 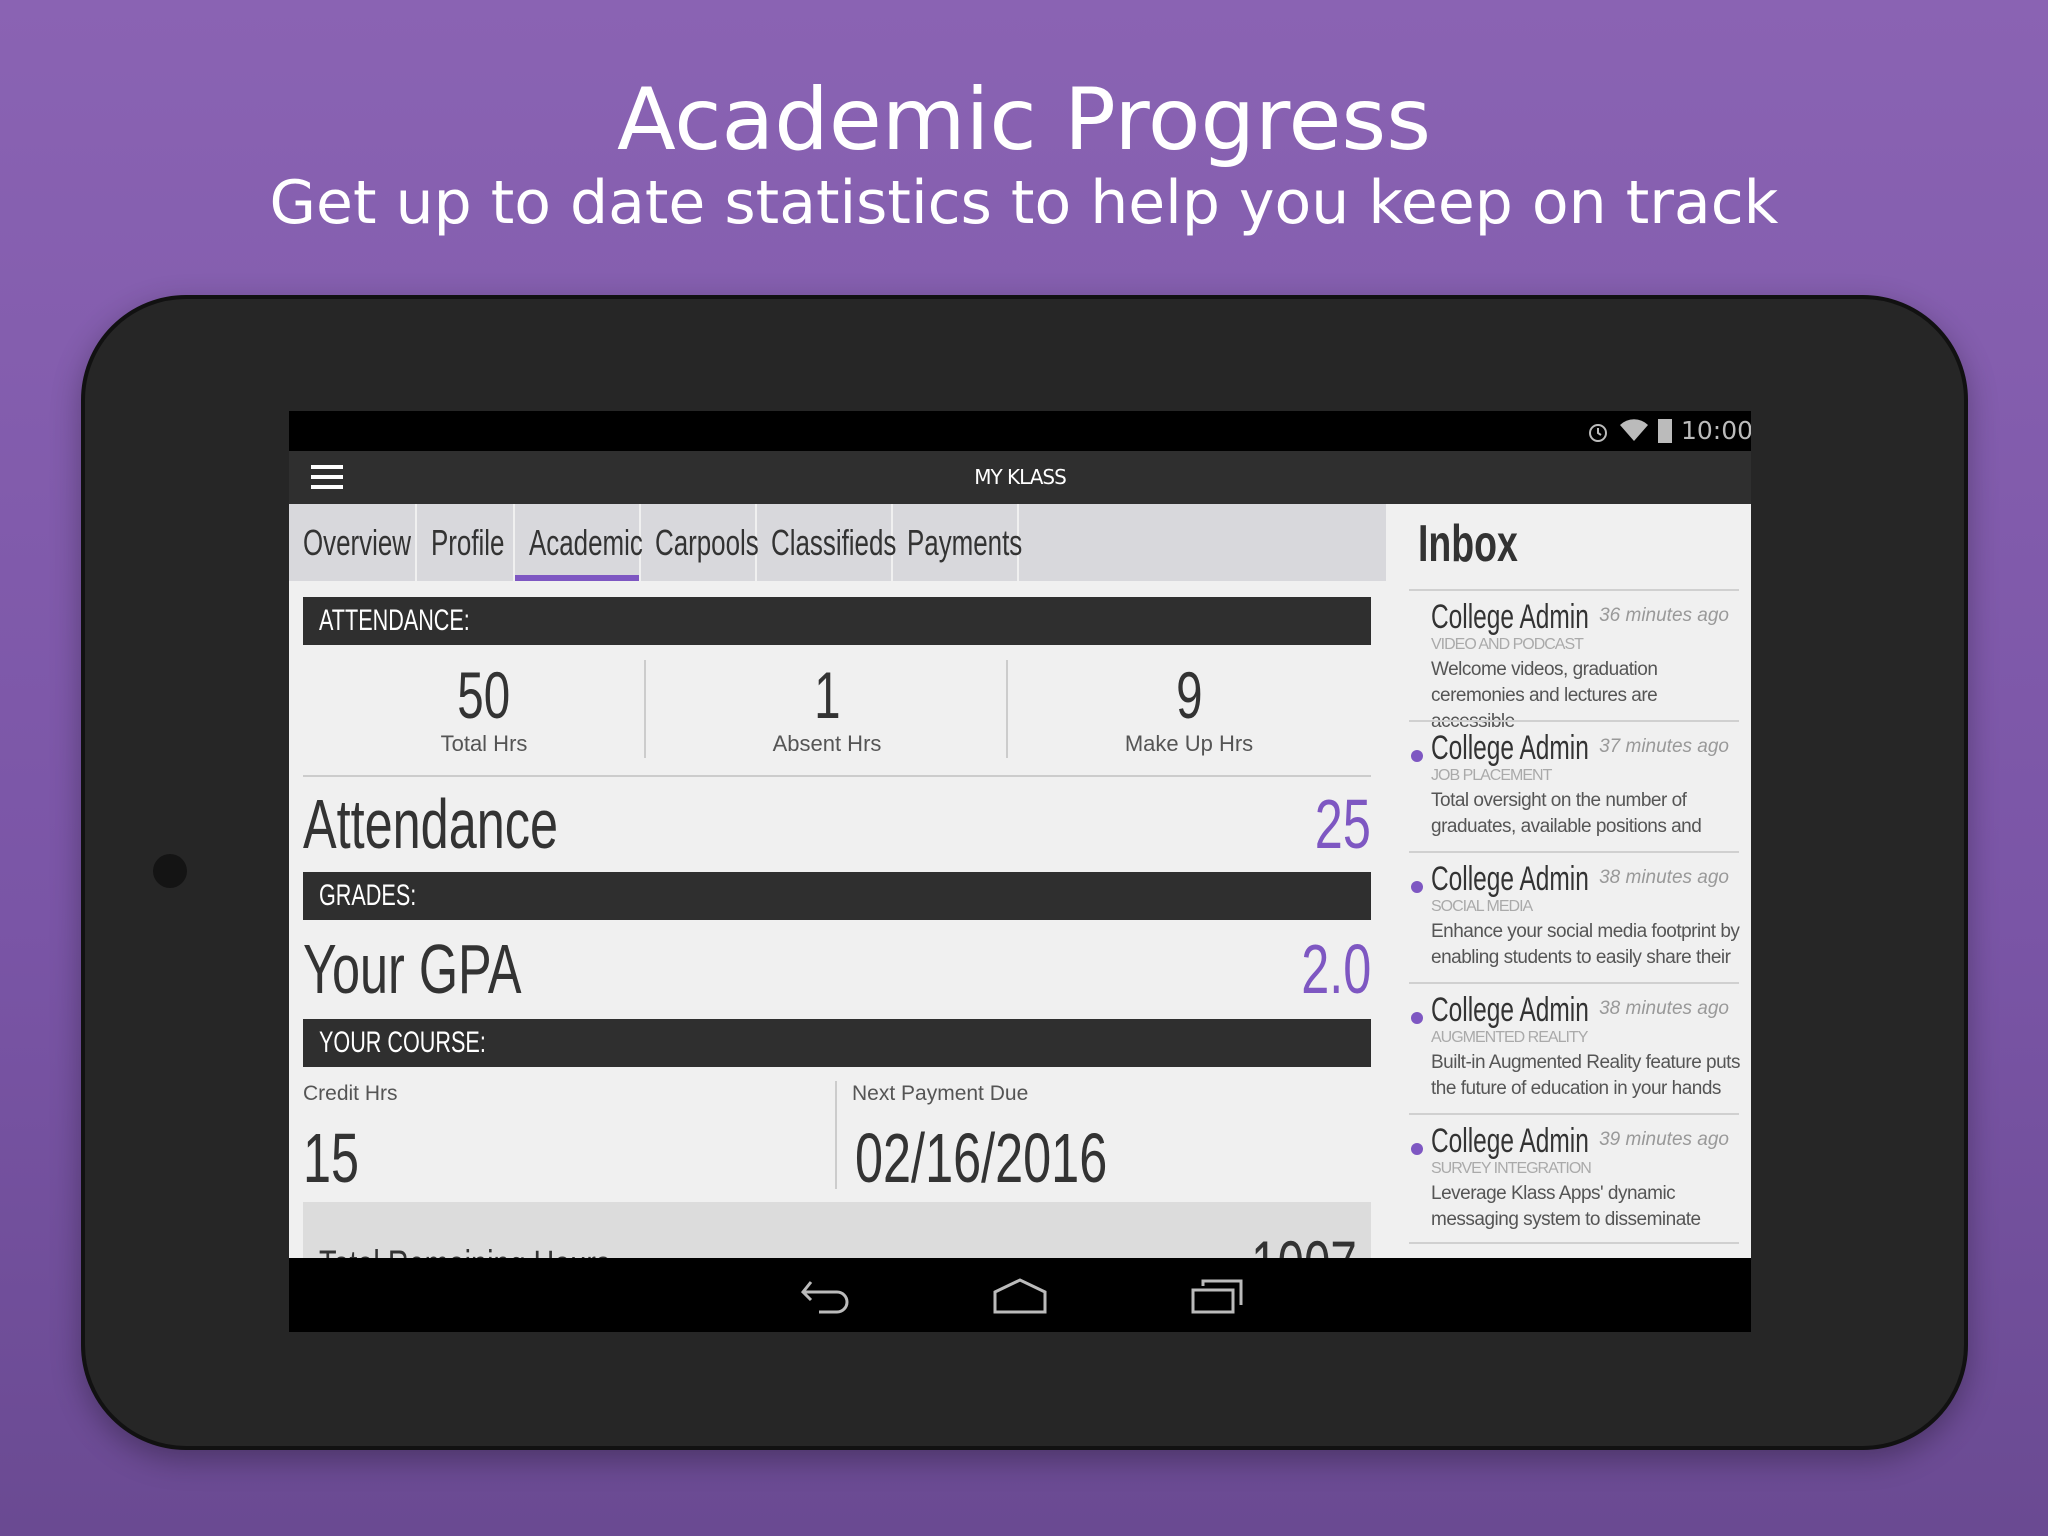 What do you see at coordinates (837, 1043) in the screenshot?
I see `course-header: YOUR COURSE:` at bounding box center [837, 1043].